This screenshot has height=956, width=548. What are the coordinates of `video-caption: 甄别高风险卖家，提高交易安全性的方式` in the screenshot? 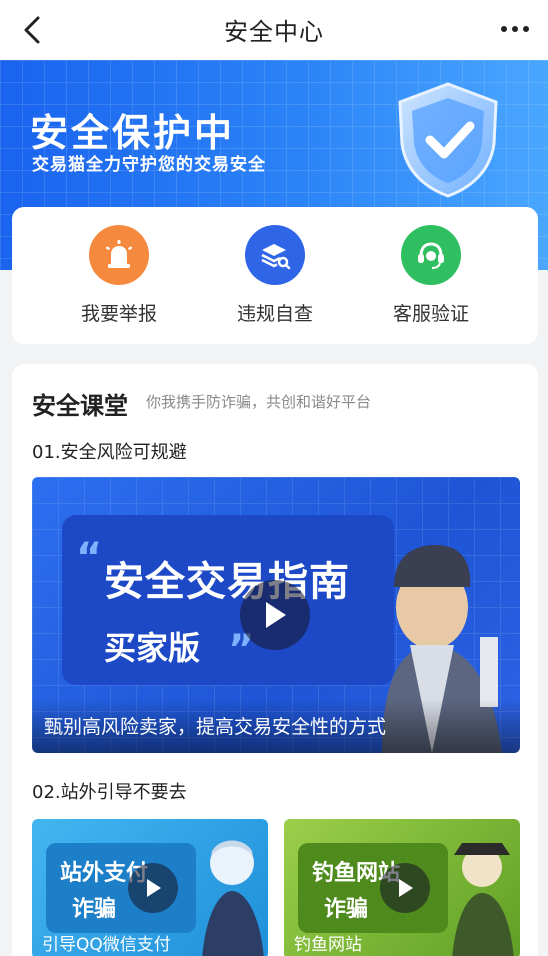 It's located at (215, 727).